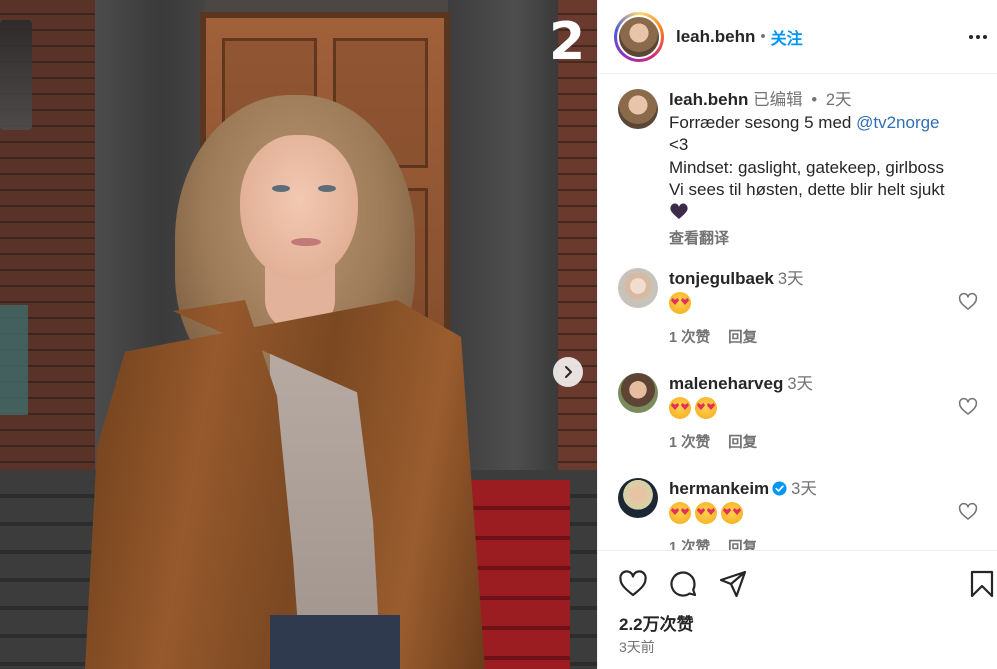 This screenshot has height=669, width=997. Describe the element at coordinates (708, 99) in the screenshot. I see `caption-username: leah.behn` at that location.